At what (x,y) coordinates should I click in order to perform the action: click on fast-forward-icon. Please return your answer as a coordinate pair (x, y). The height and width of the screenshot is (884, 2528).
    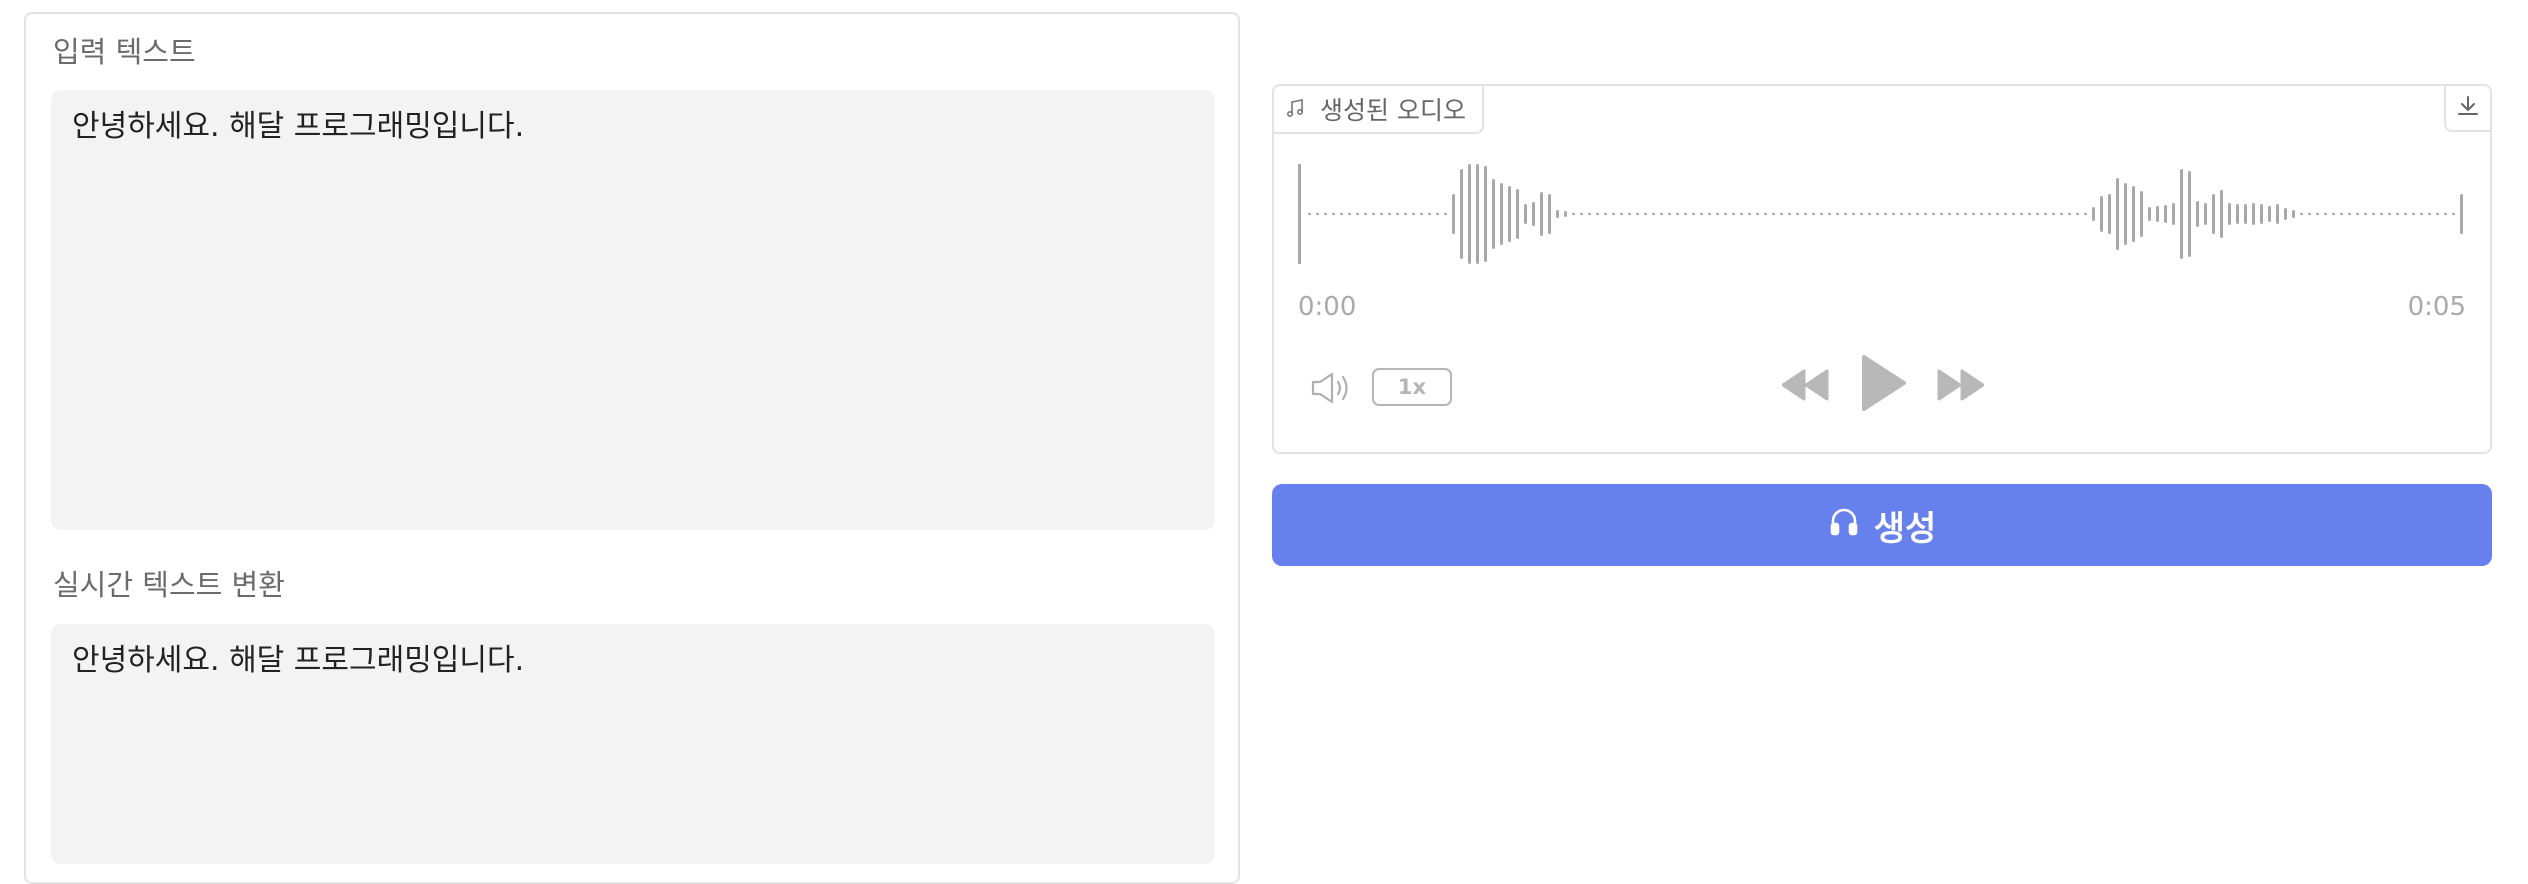
    Looking at the image, I should click on (1960, 387).